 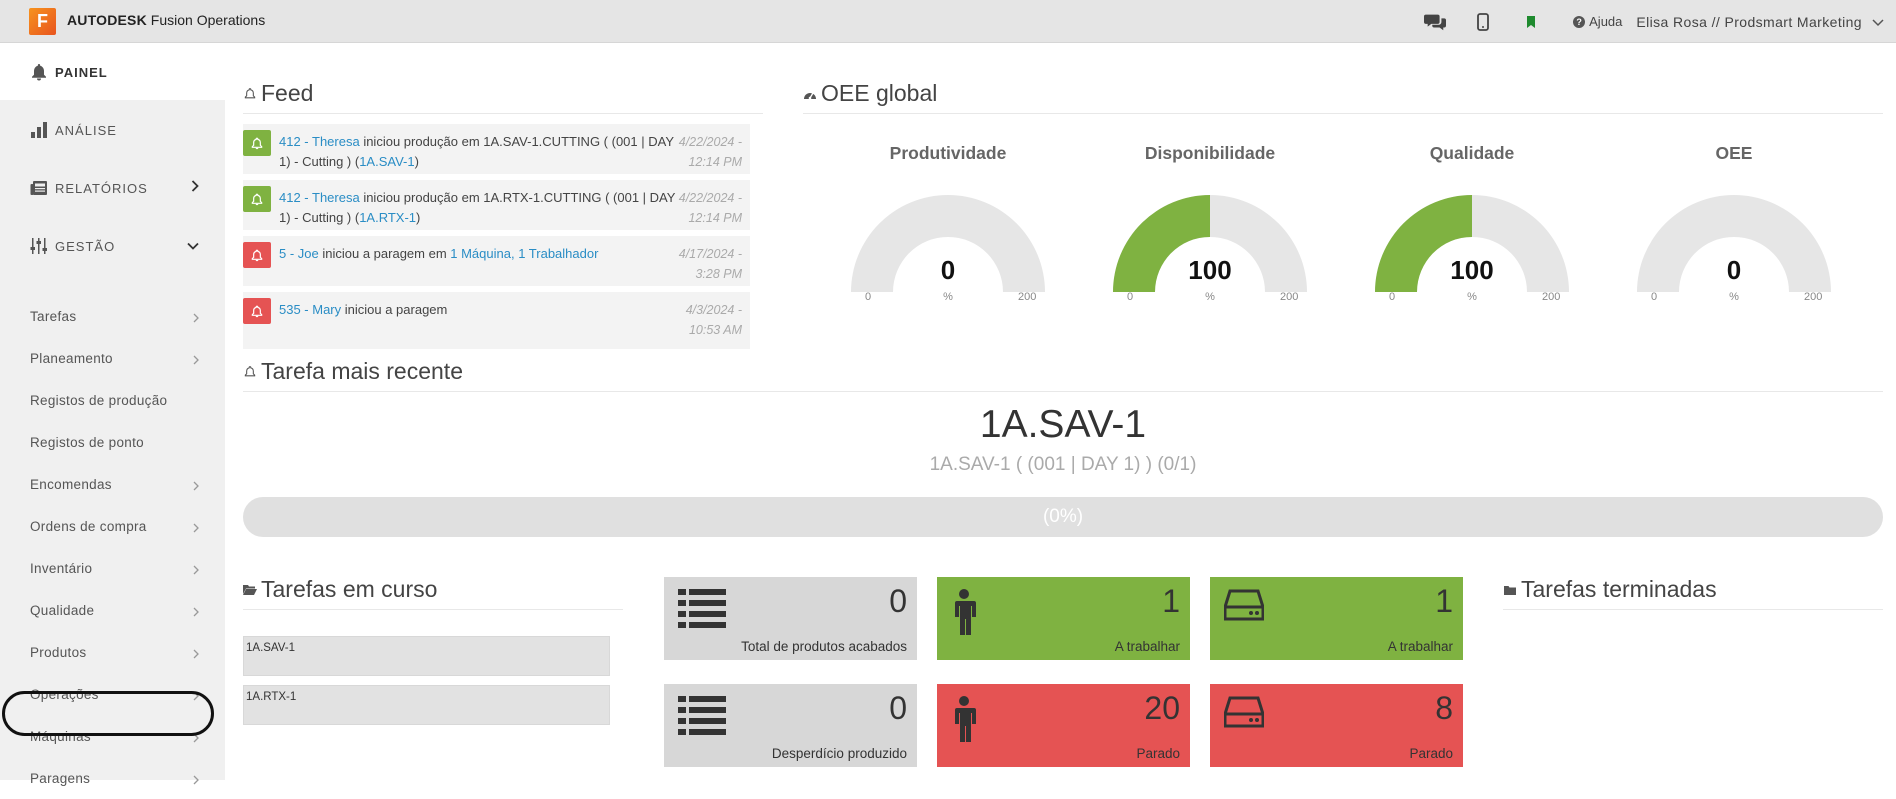 I want to click on sidebar-item-inventario: Inventário, so click(x=112, y=568).